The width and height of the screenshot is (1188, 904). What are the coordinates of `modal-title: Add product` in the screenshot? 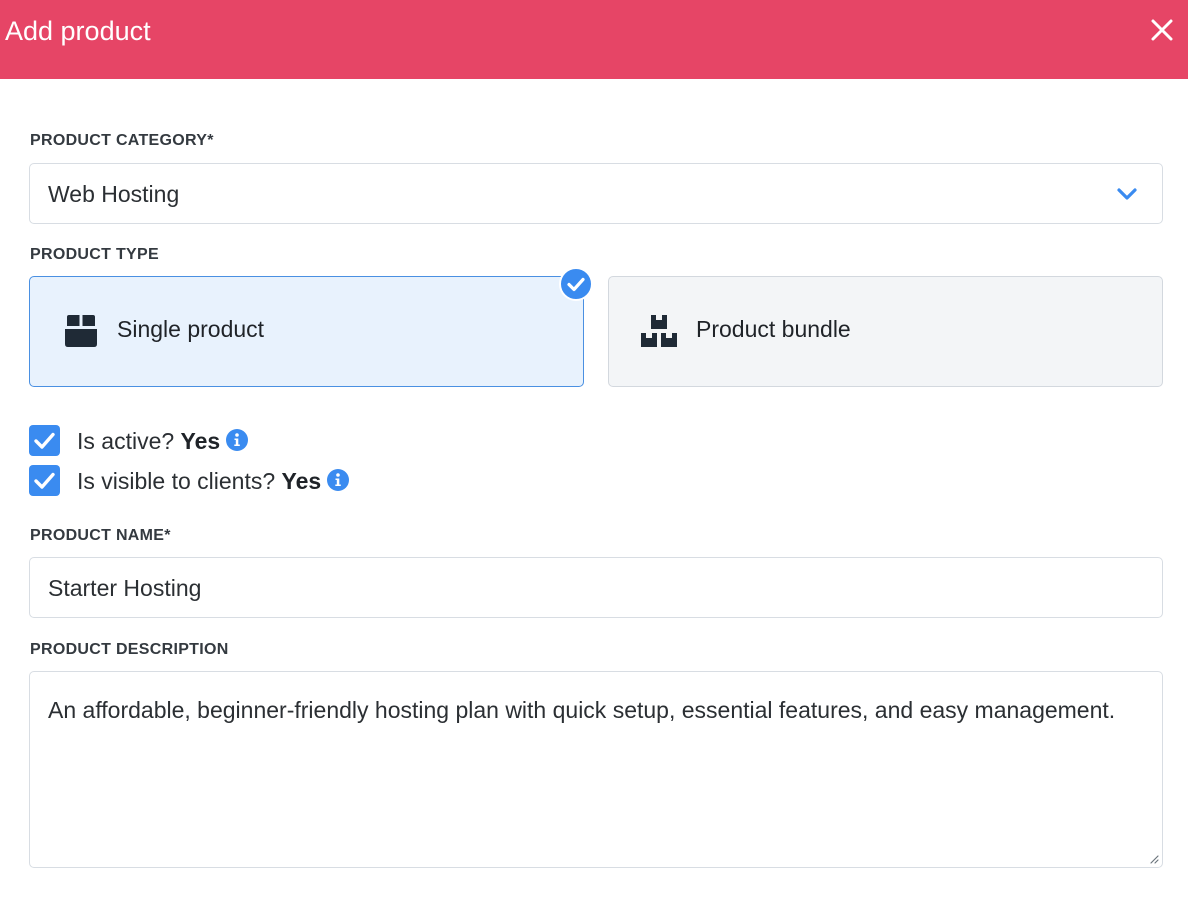 It's located at (78, 31).